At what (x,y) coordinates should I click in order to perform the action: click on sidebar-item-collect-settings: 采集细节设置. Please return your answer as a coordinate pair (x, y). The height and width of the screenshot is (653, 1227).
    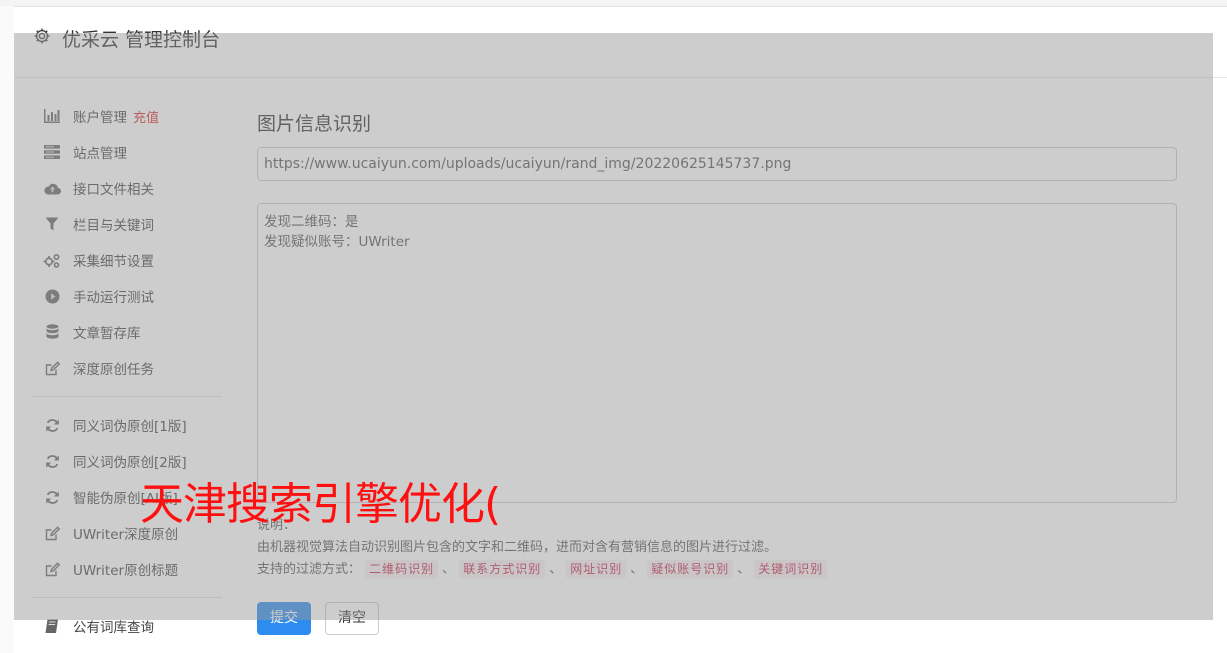
    Looking at the image, I should click on (127, 260).